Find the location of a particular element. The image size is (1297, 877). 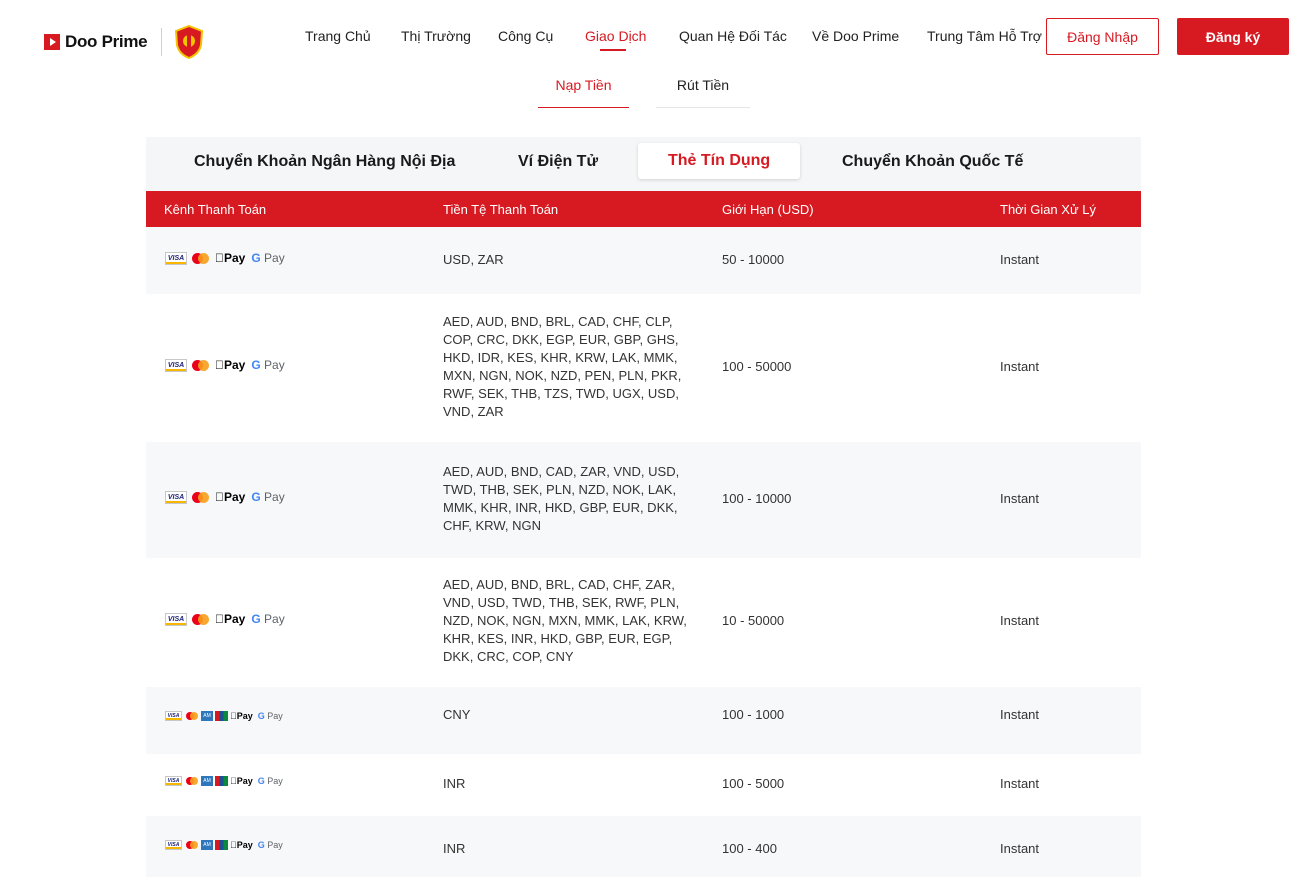

tab-domestic-bank-transfer: Chuyển Khoản Ngân Hàng Nội Địa is located at coordinates (324, 162).